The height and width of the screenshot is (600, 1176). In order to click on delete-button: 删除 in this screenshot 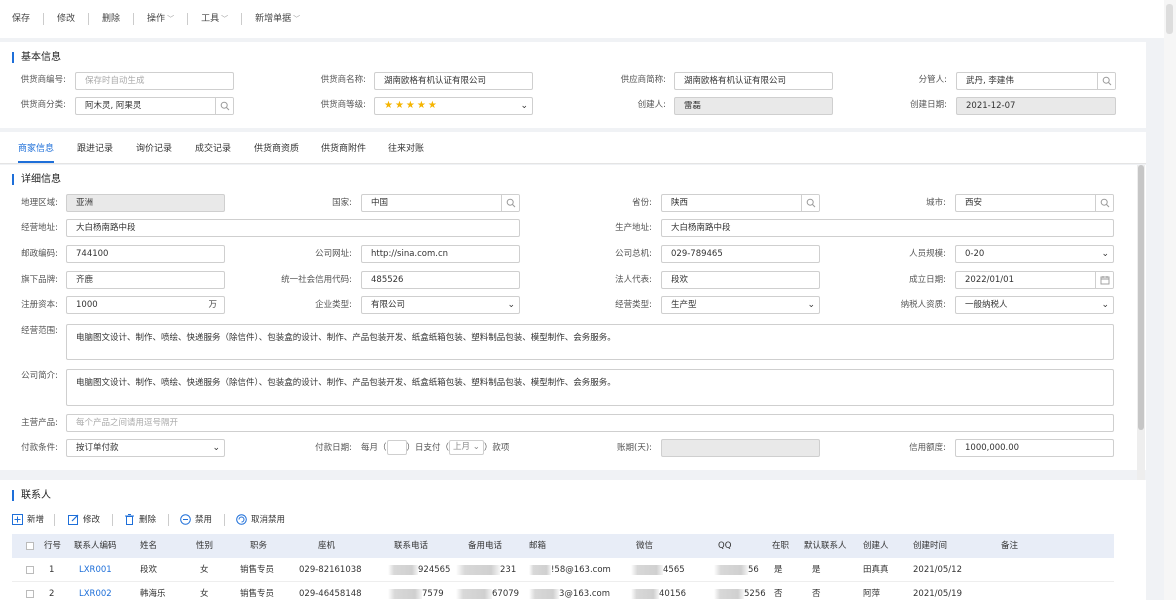, I will do `click(111, 19)`.